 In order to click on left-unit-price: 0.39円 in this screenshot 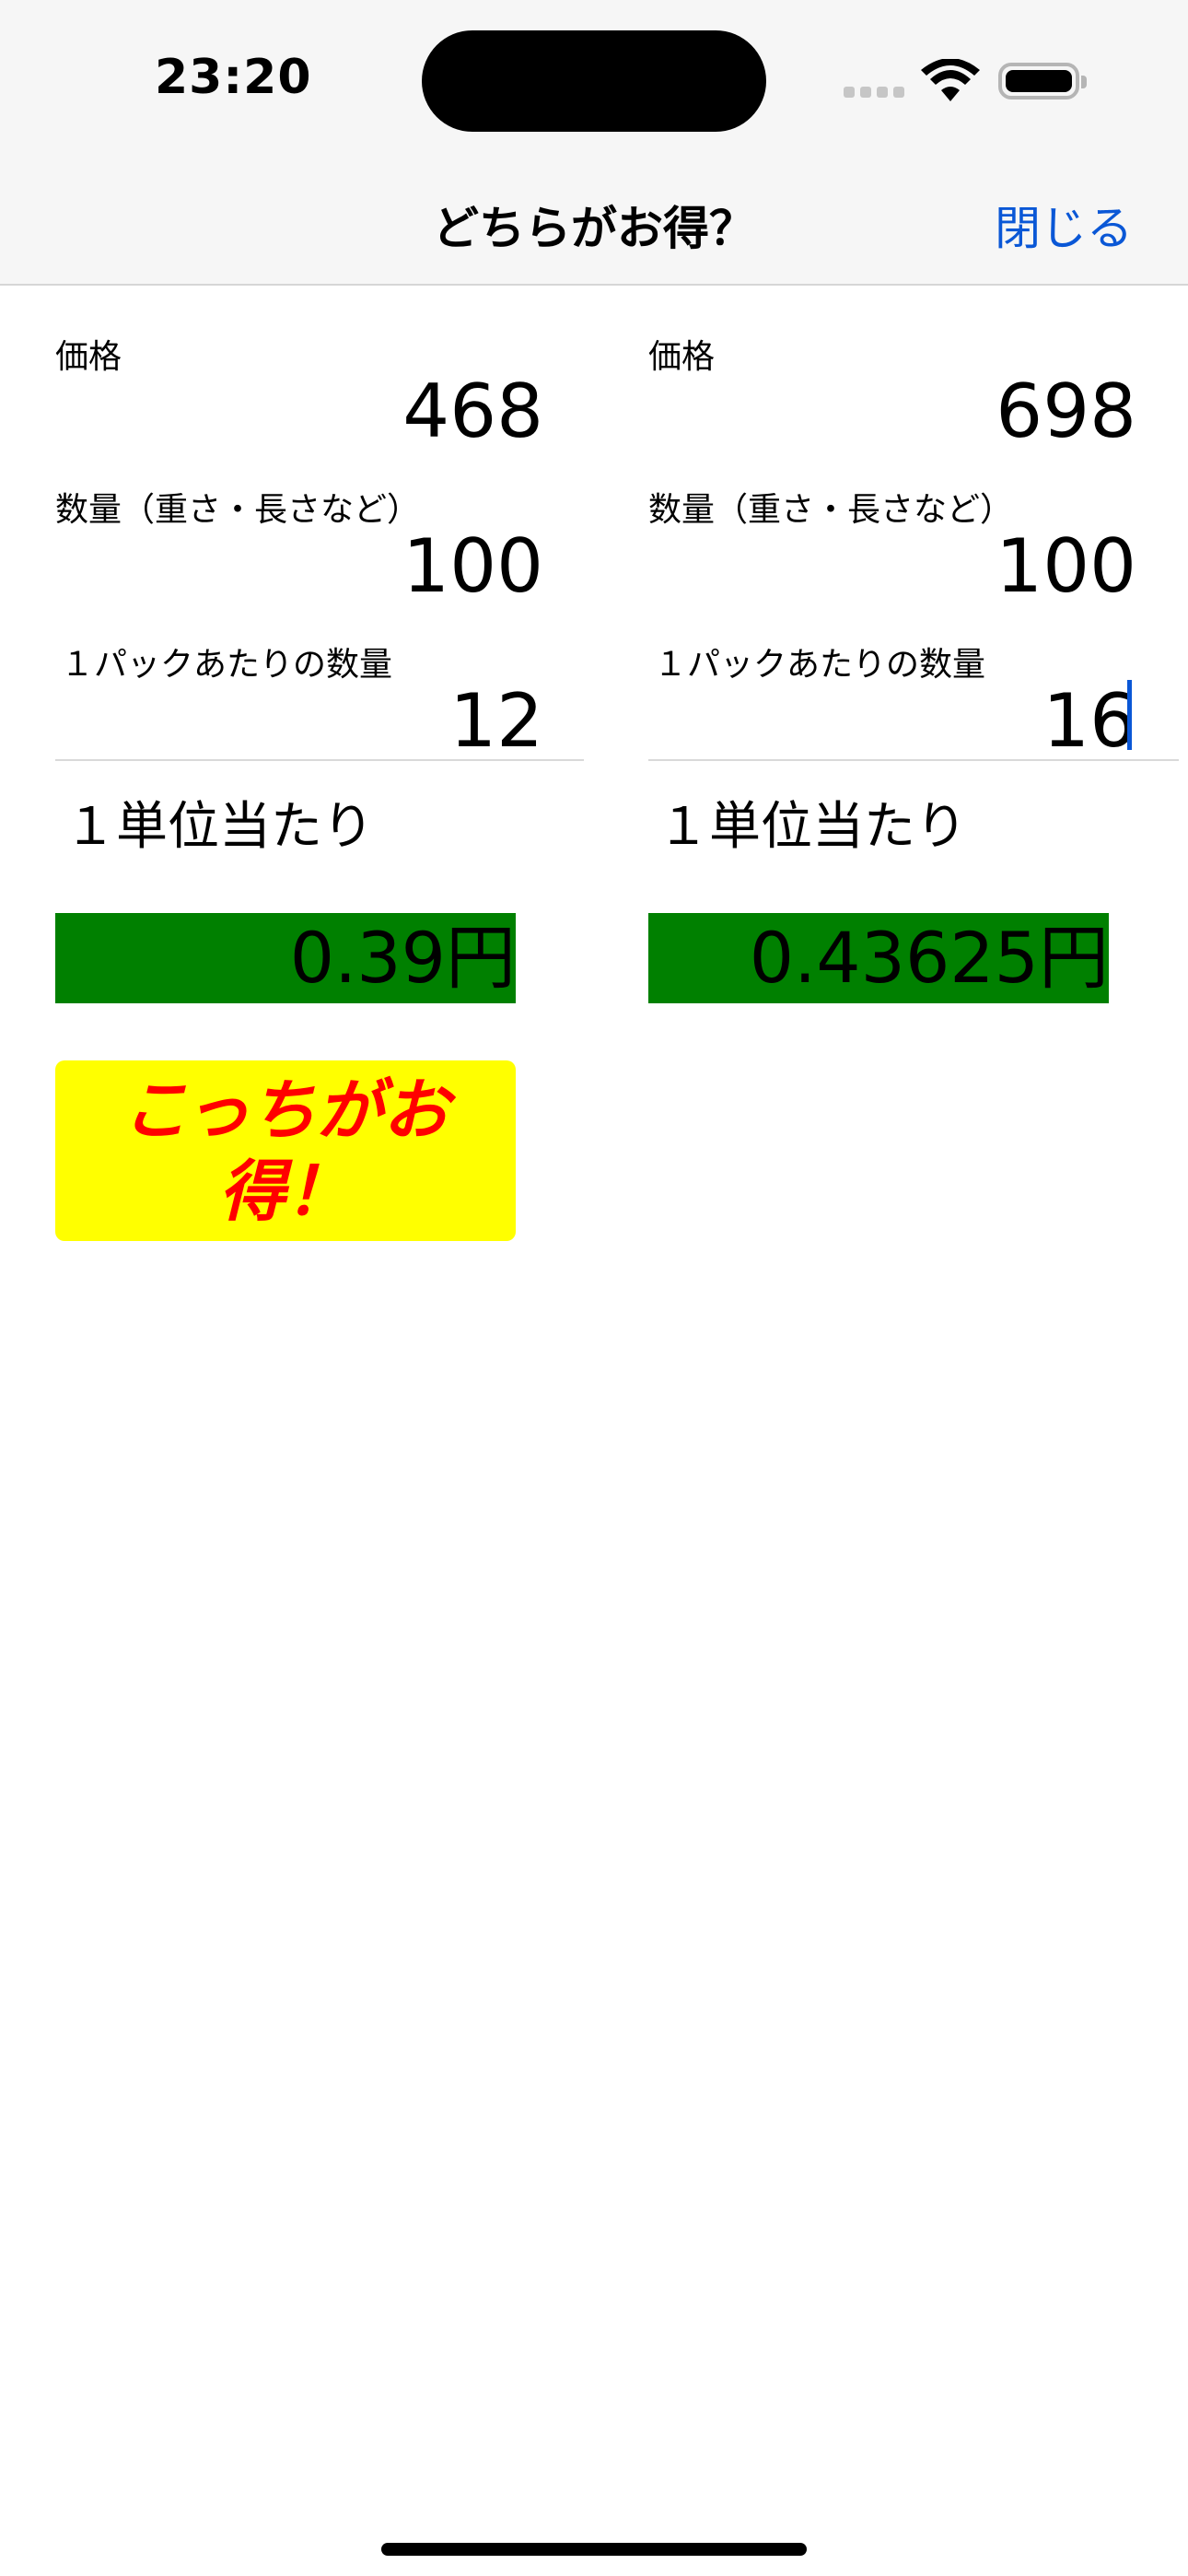, I will do `click(285, 958)`.